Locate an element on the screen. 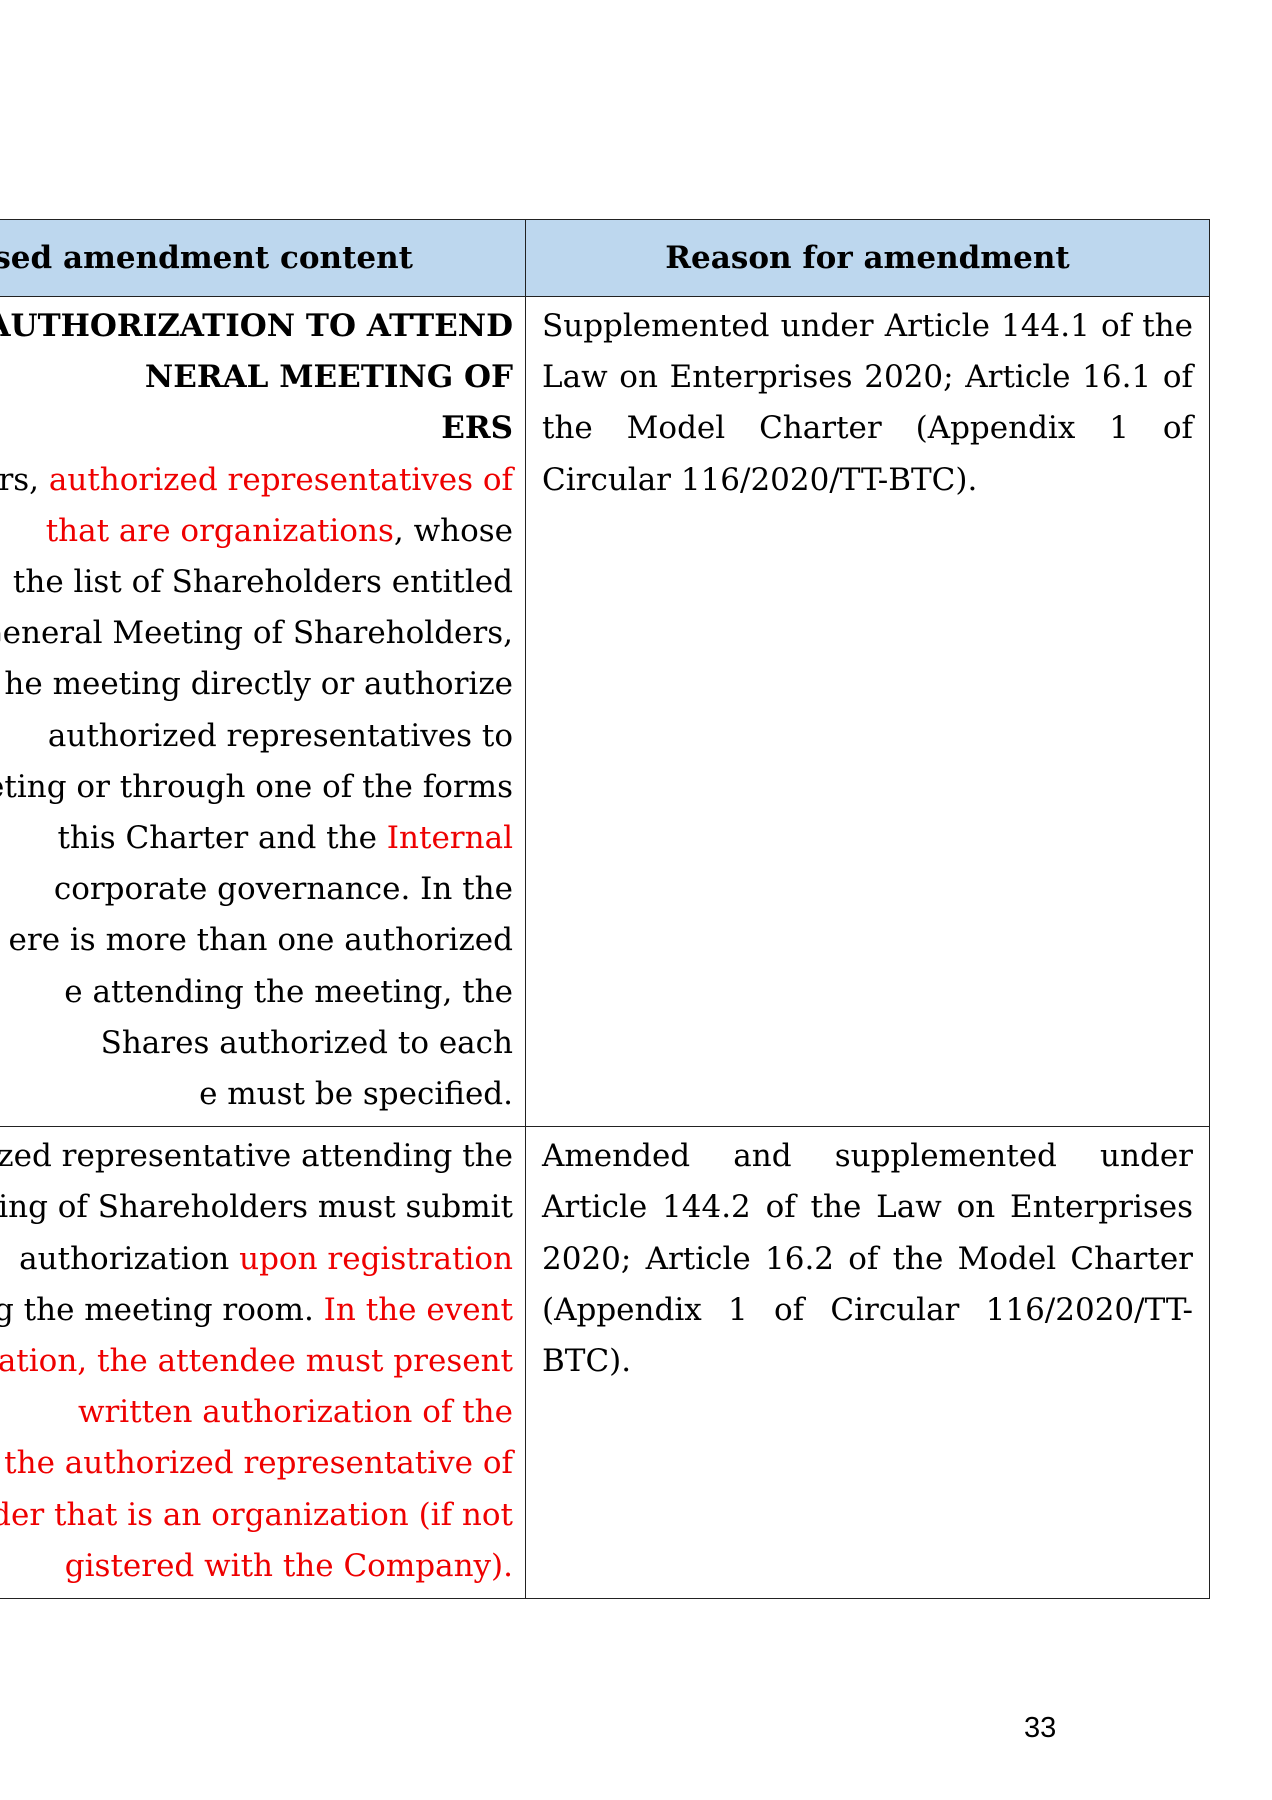  content-text: , whose is located at coordinates (453, 530).